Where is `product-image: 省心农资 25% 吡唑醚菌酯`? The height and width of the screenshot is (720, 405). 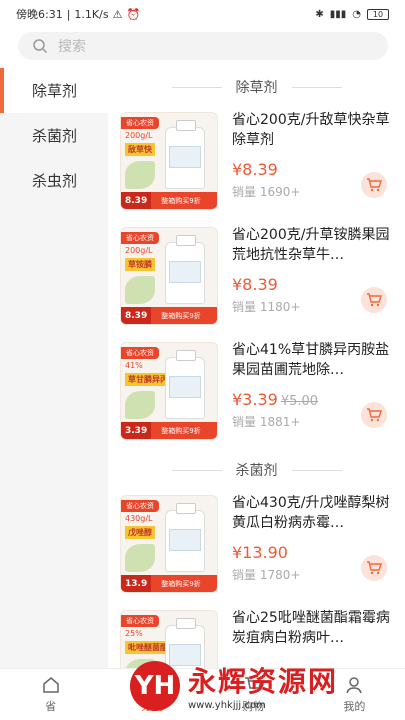 product-image: 省心农资 25% 吡唑醚菌酯 is located at coordinates (169, 639).